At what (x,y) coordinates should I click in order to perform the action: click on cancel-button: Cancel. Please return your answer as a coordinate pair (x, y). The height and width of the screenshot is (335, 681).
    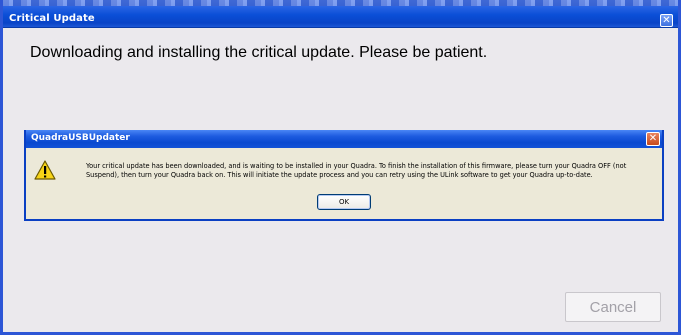
    Looking at the image, I should click on (613, 307).